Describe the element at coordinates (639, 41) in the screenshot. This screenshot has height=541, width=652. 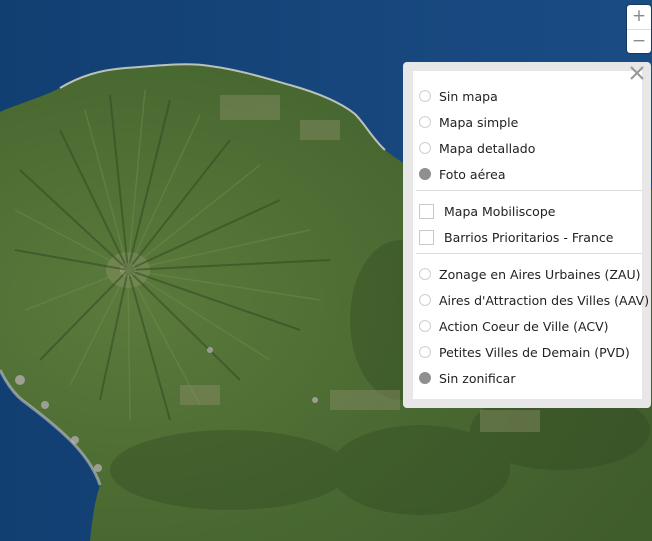
I see `zoom-out-button: −` at that location.